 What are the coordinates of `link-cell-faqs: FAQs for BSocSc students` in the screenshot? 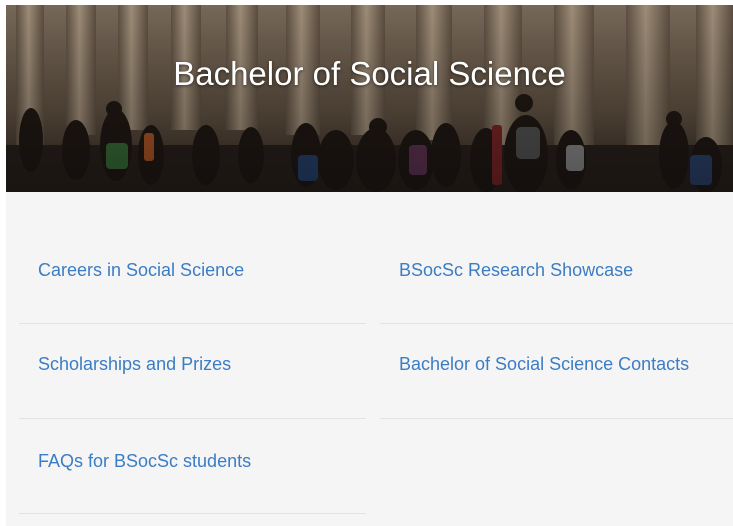 It's located at (192, 466).